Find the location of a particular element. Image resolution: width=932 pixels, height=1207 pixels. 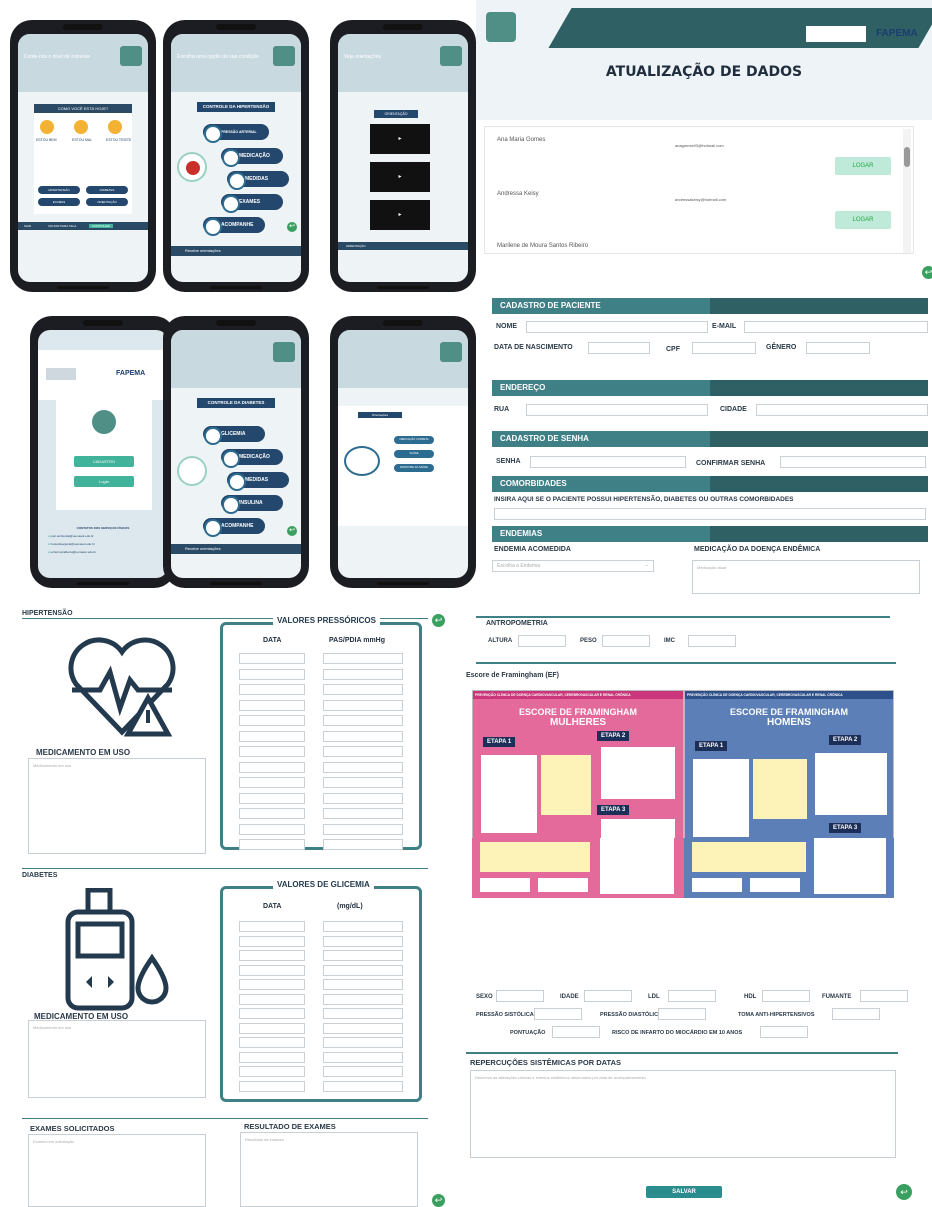

peso-input is located at coordinates (626, 641).